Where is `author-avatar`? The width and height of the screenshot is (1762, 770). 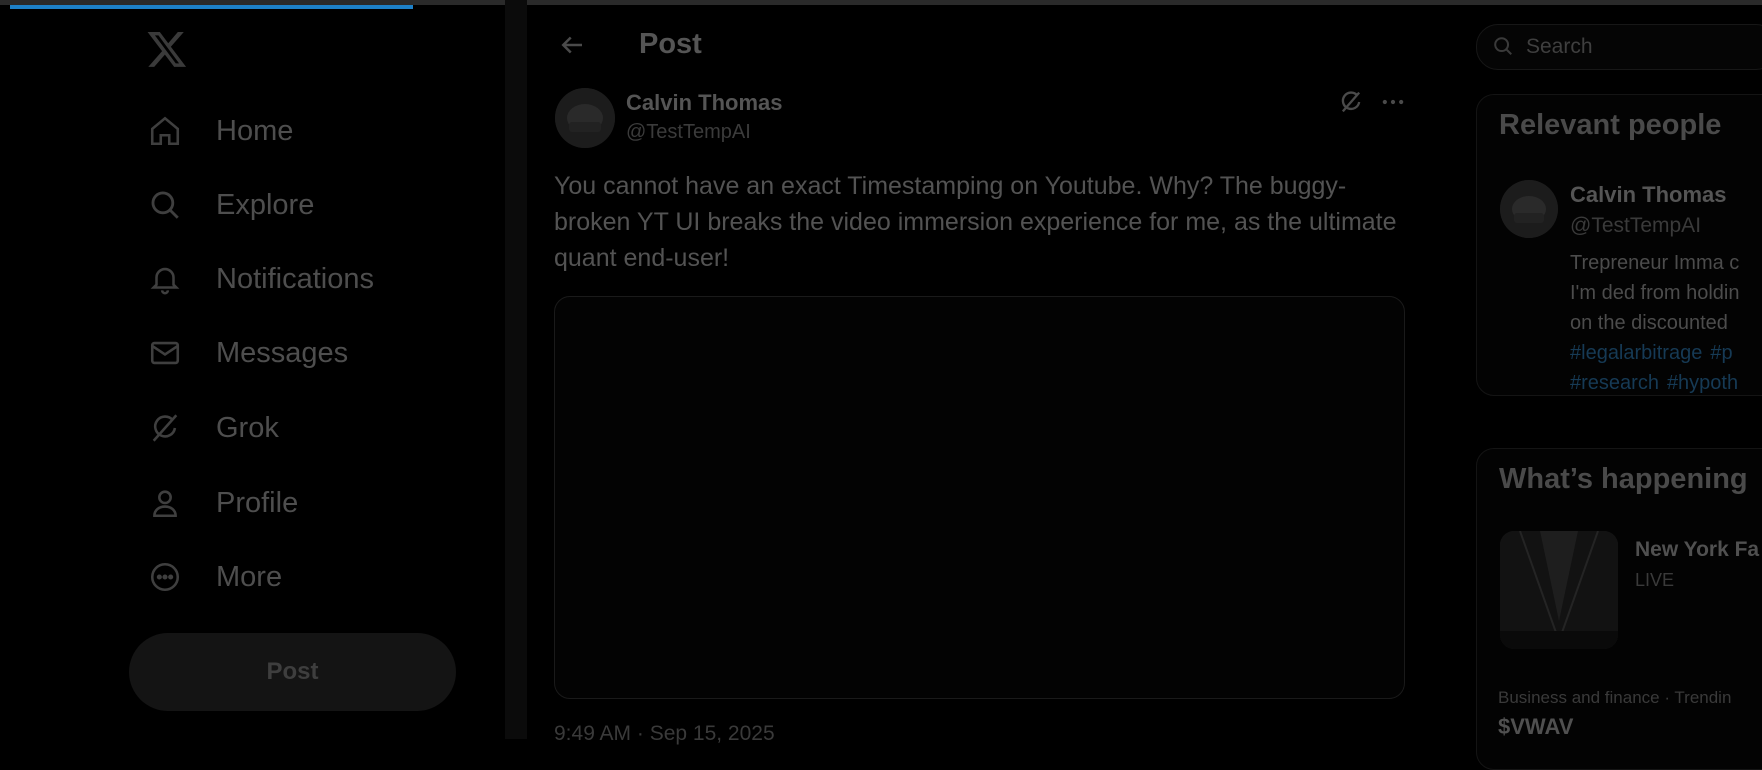 author-avatar is located at coordinates (585, 118).